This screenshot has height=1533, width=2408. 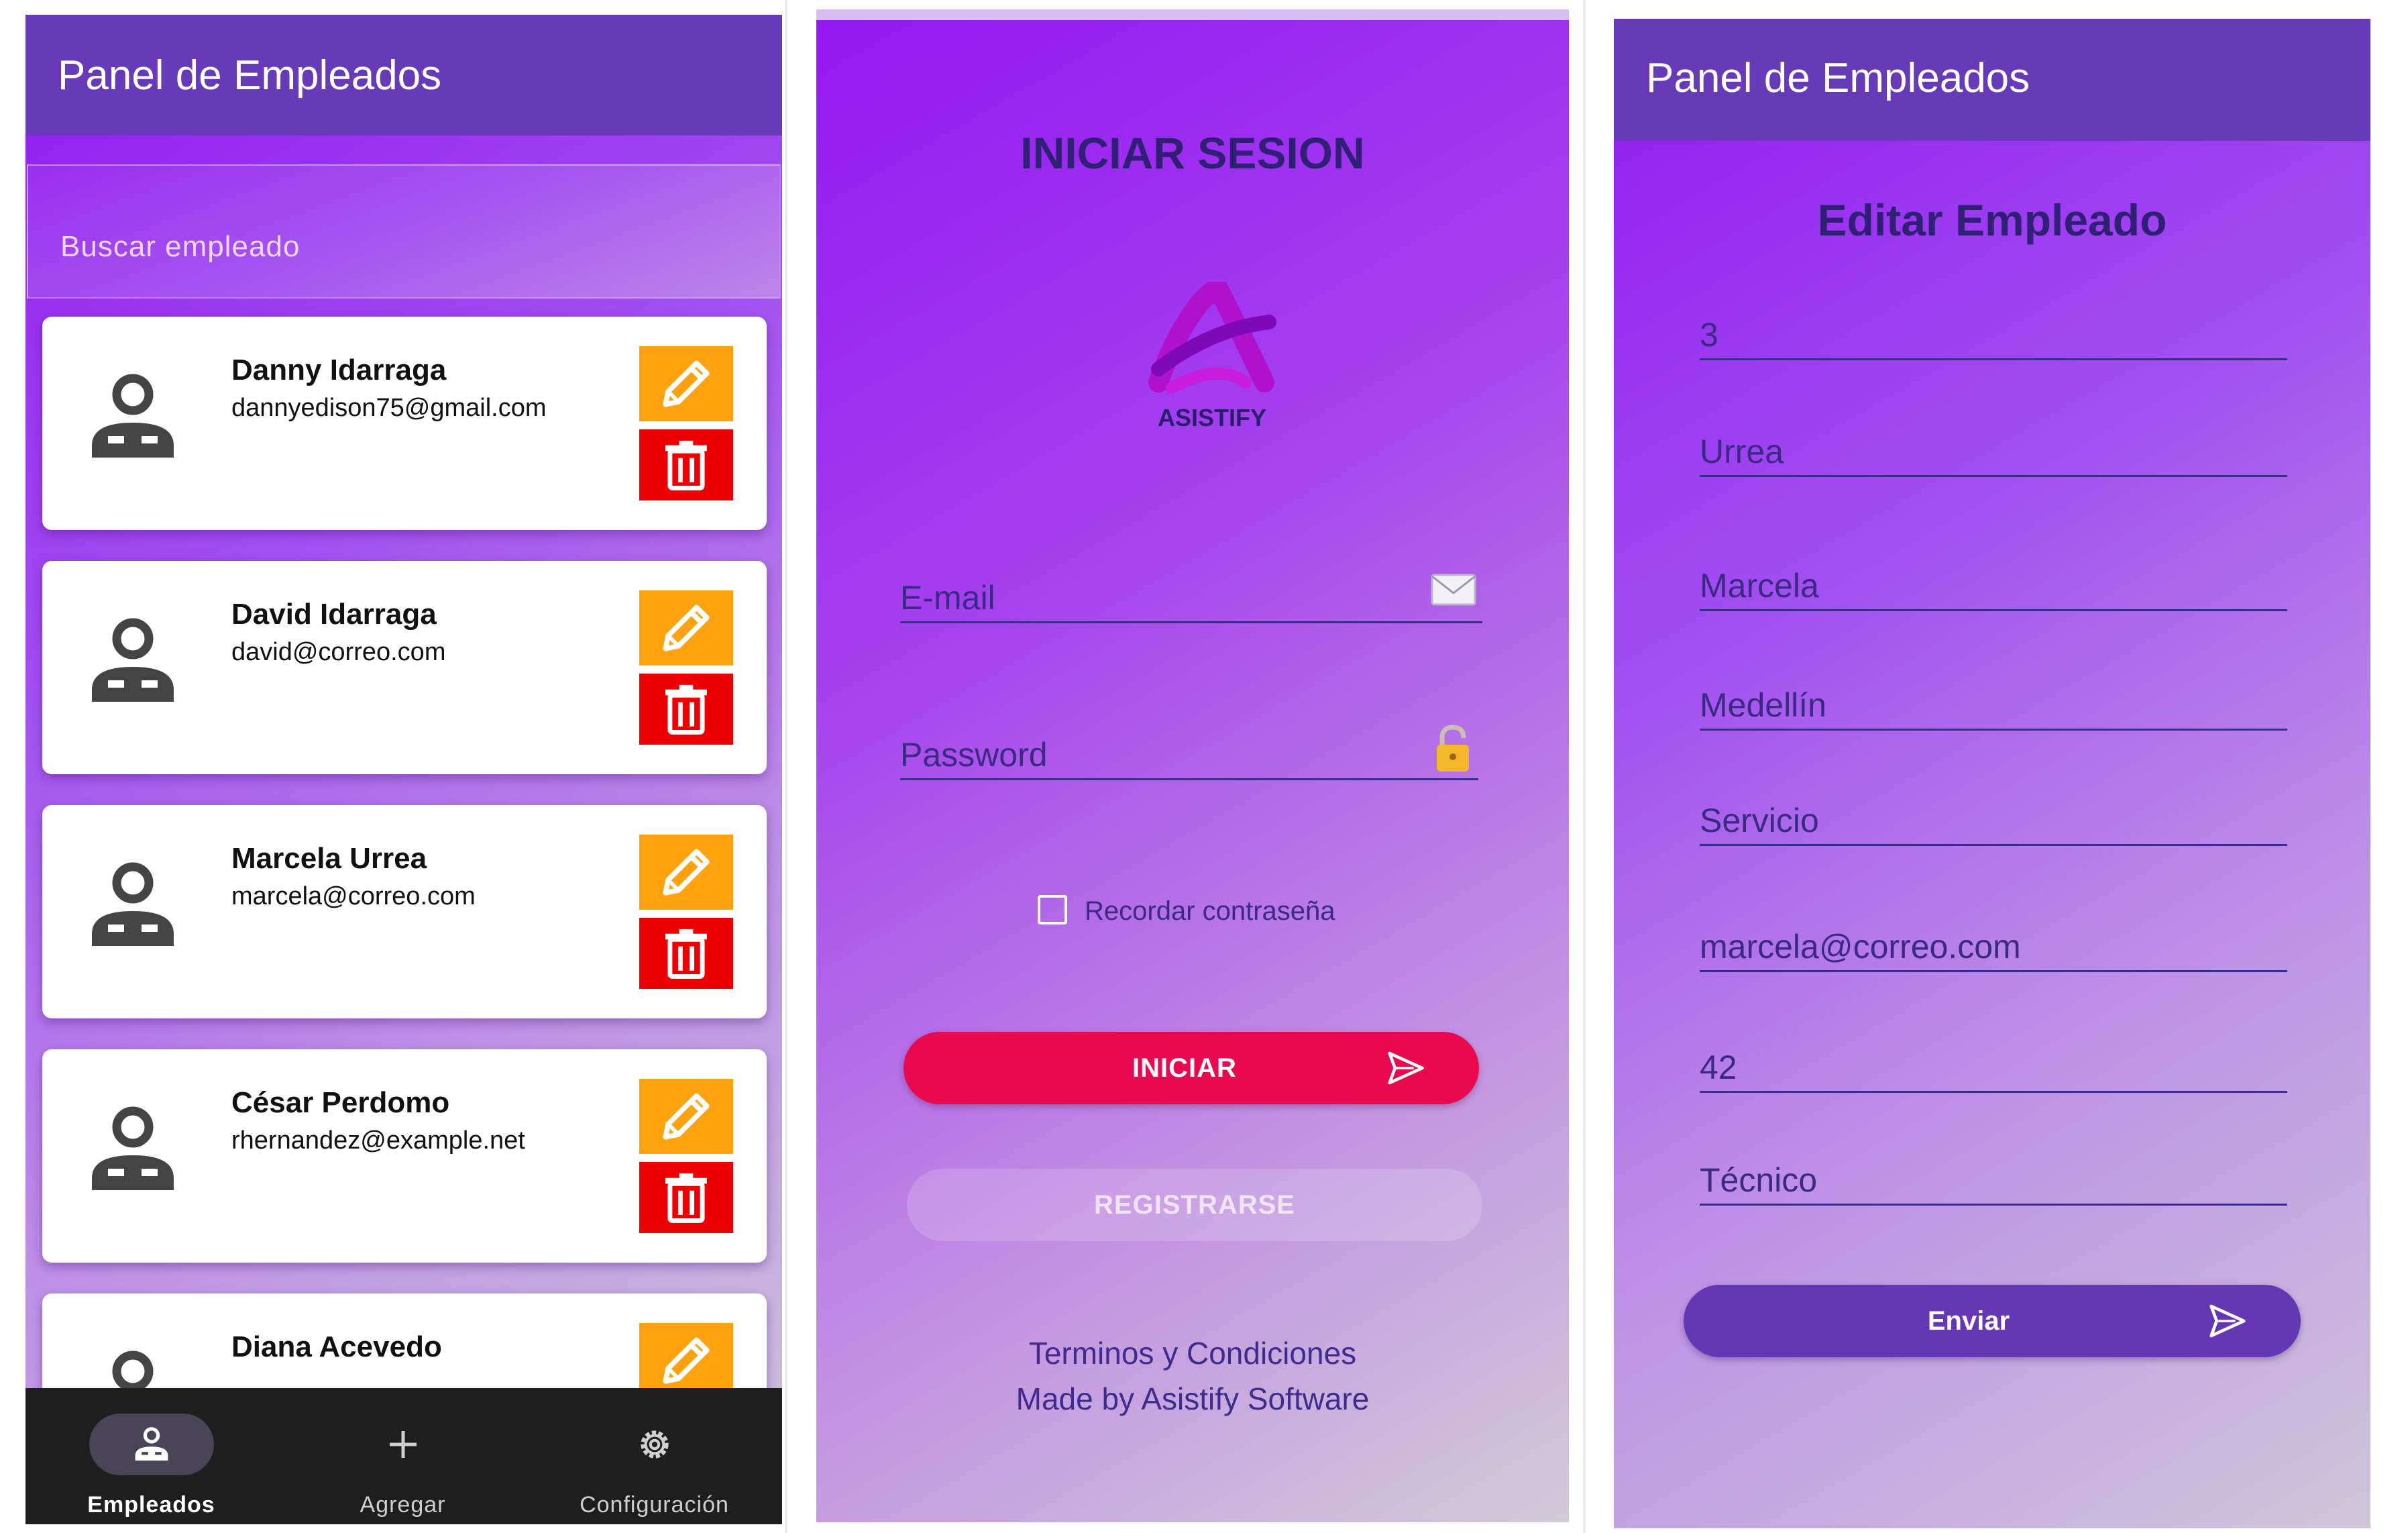 I want to click on remember-checkbox, so click(x=1052, y=909).